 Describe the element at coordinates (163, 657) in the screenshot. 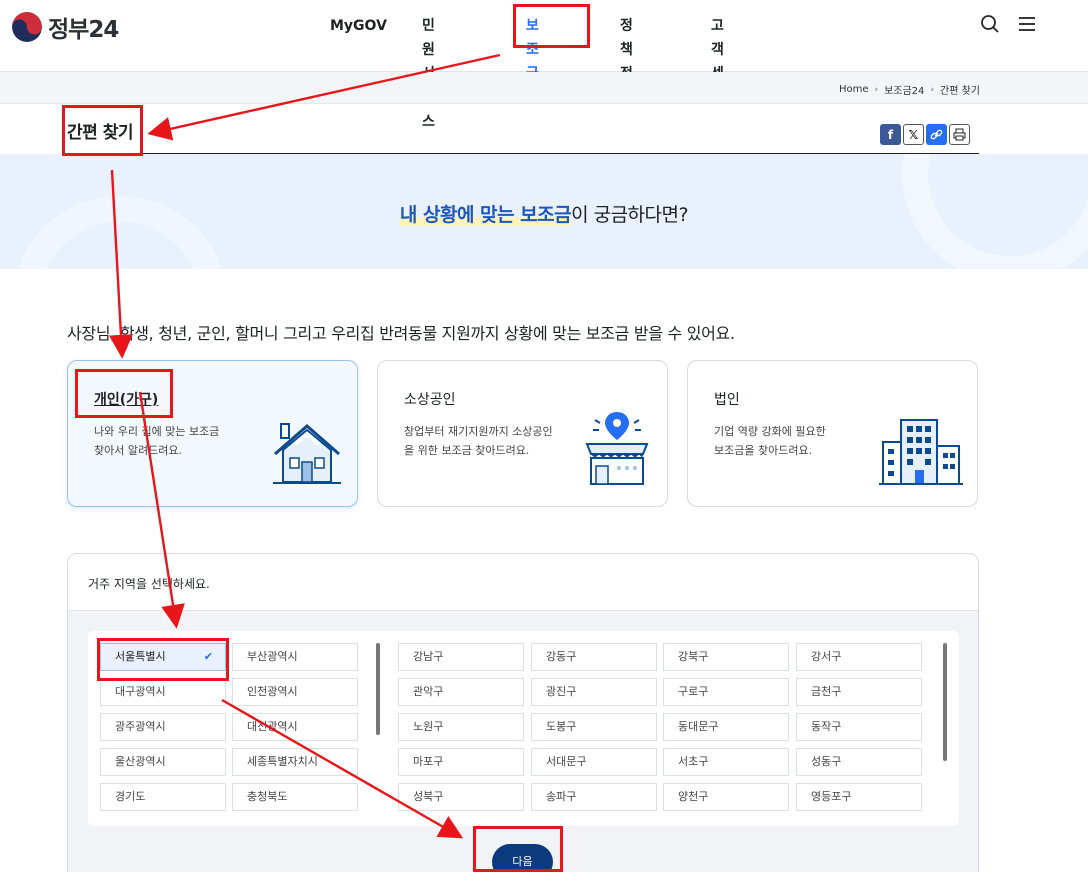

I see `sido-seoul: 서울특별시 ✔` at that location.